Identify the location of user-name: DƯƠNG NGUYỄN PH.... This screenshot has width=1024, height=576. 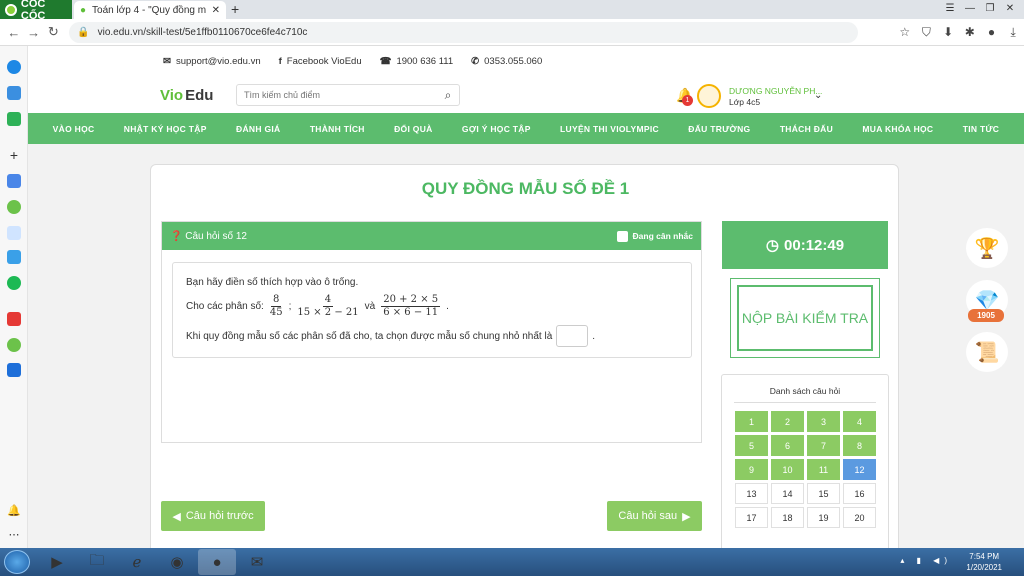
(775, 91).